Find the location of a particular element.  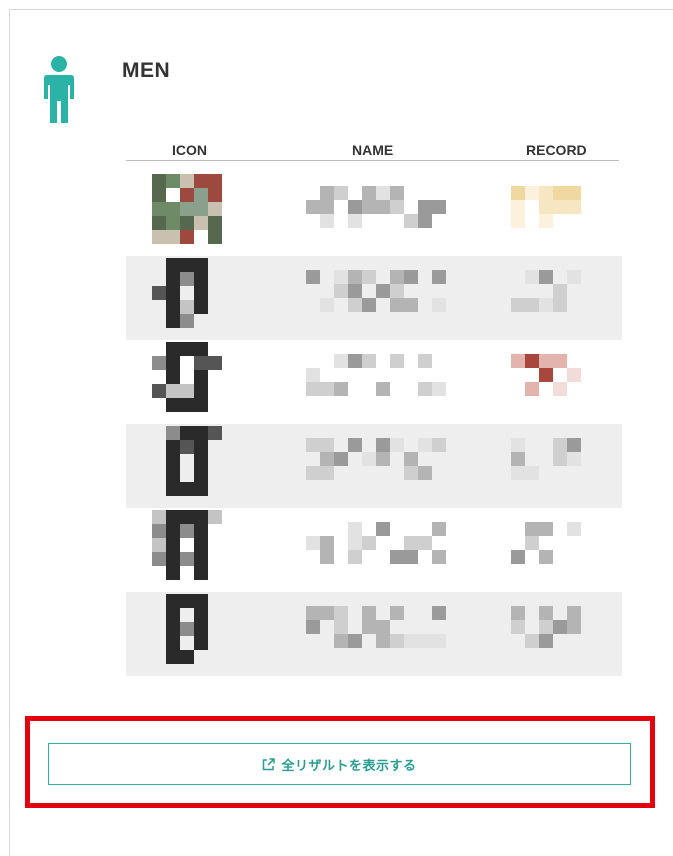

column-header-icon: ICON is located at coordinates (189, 150).